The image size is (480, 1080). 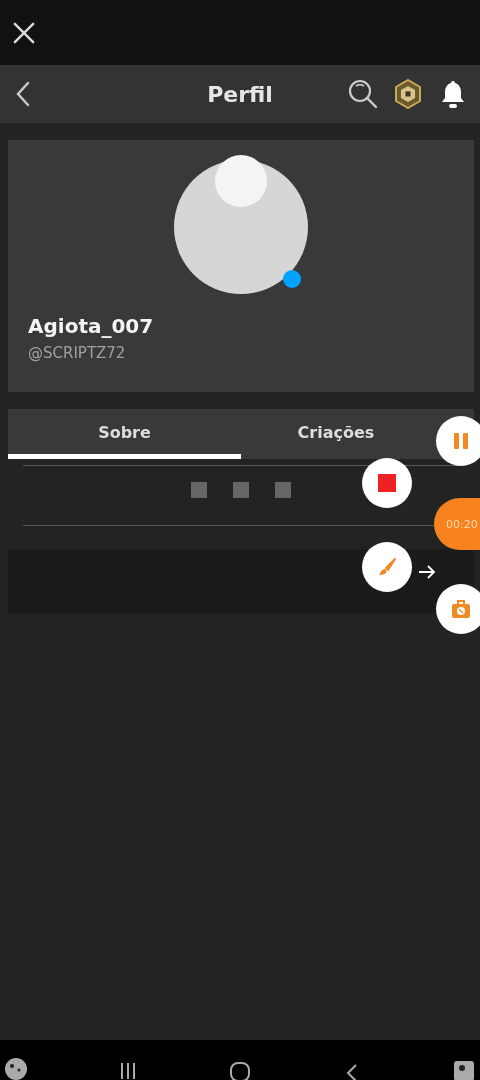 I want to click on toolbox-button, so click(x=458, y=609).